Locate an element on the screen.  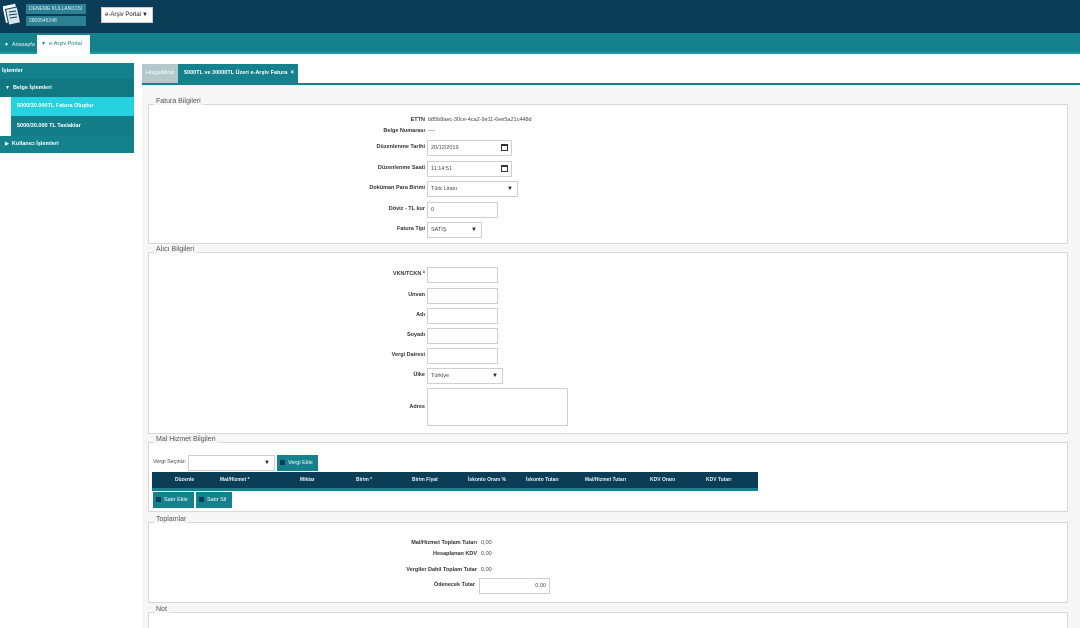
satir-ekle-button: Satır Ekle is located at coordinates (173, 500).